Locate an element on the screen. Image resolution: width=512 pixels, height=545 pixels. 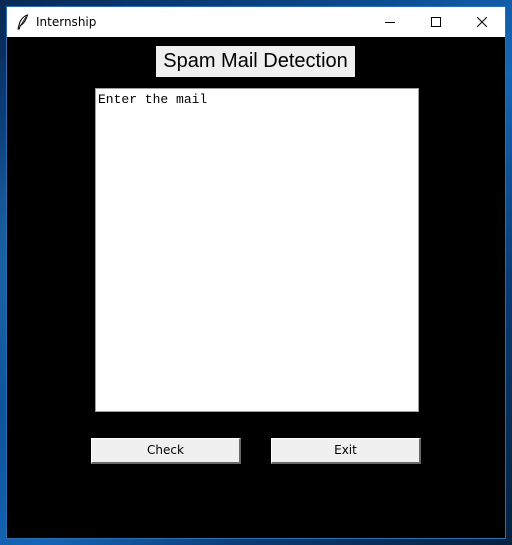
close-icon is located at coordinates (482, 22).